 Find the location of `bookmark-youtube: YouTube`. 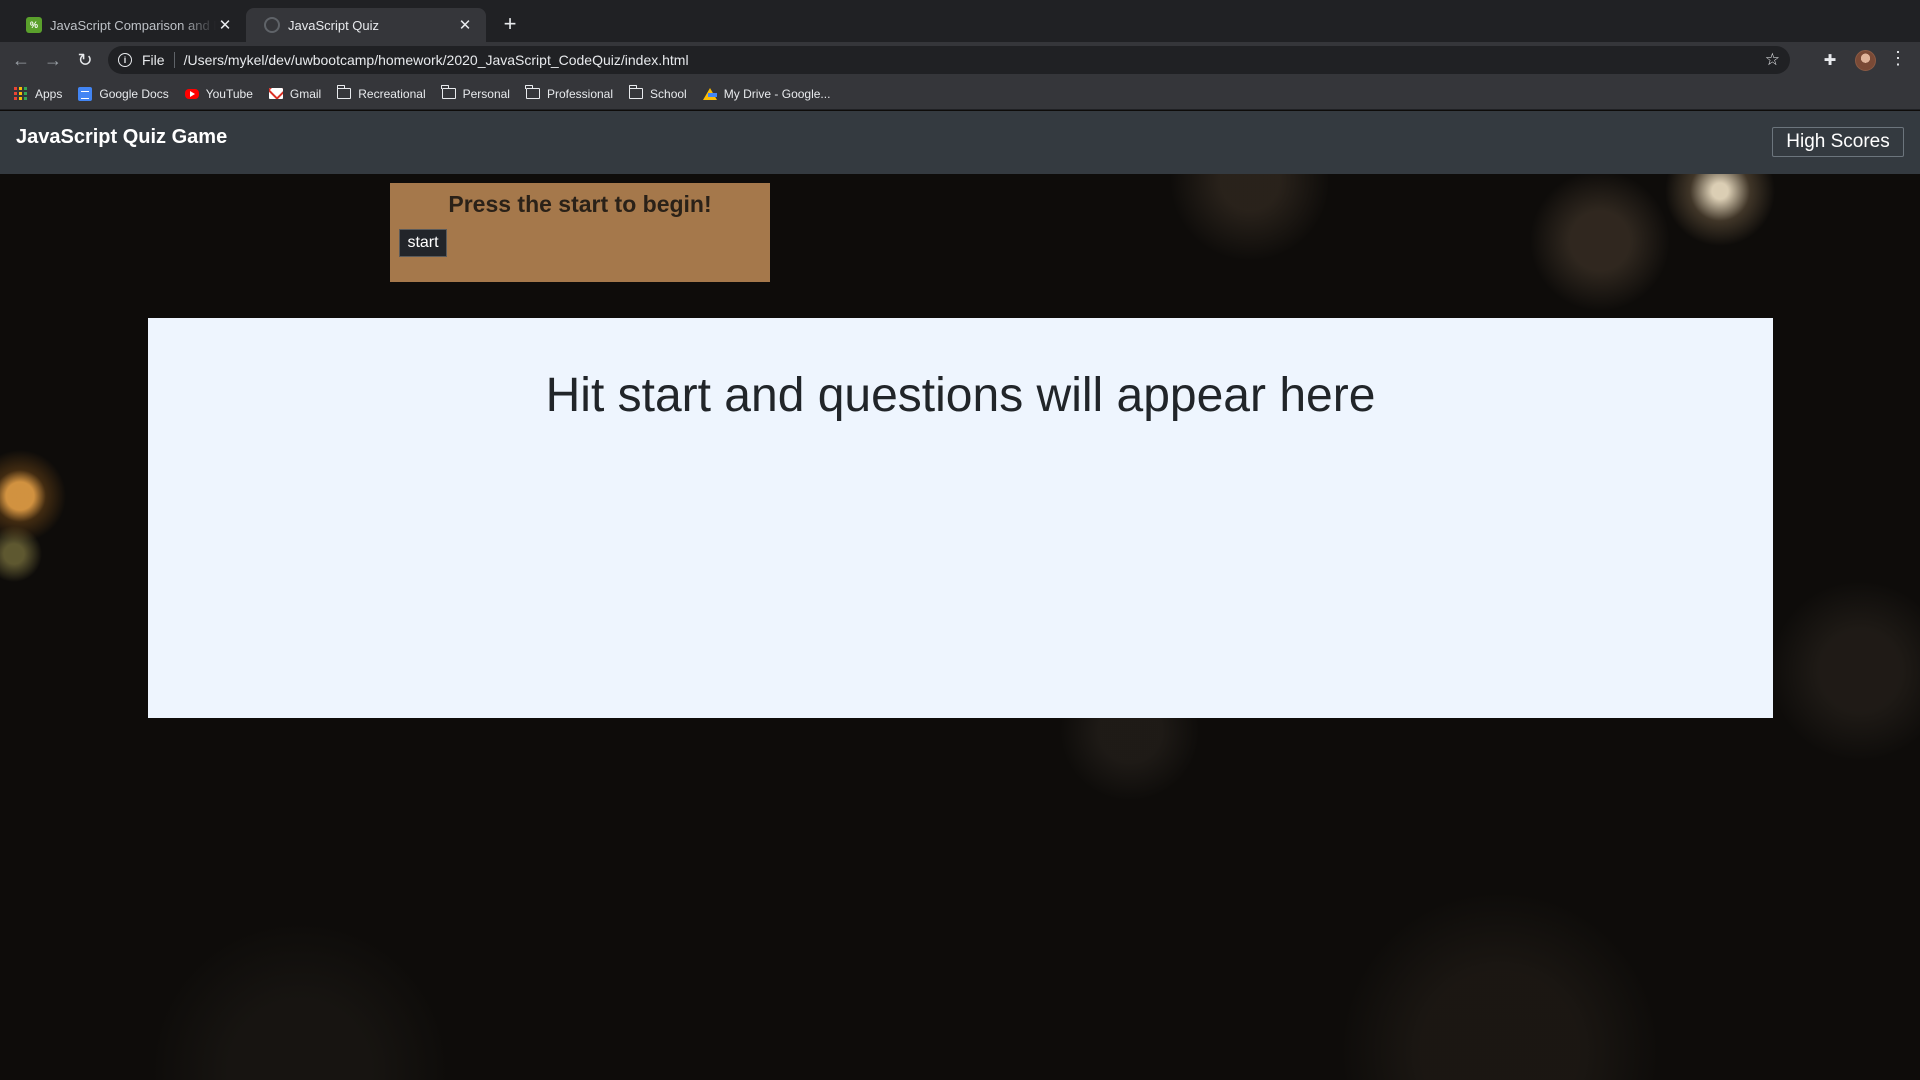

bookmark-youtube: YouTube is located at coordinates (218, 93).